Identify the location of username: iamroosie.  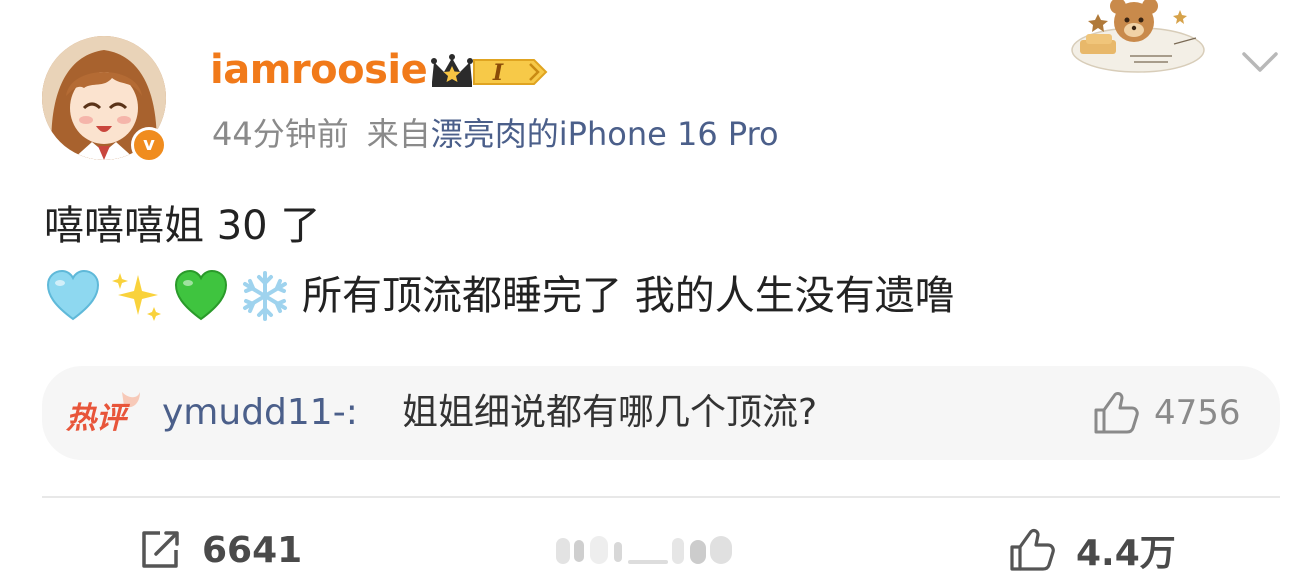
(319, 70).